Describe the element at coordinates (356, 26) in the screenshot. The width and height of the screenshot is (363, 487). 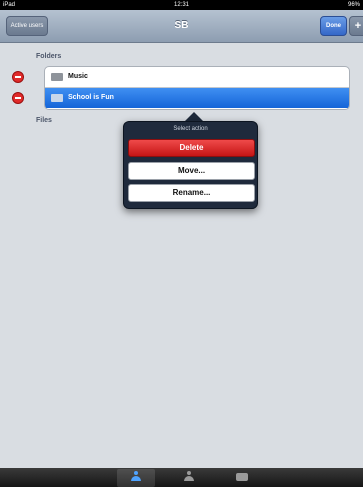
I see `add-button: +` at that location.